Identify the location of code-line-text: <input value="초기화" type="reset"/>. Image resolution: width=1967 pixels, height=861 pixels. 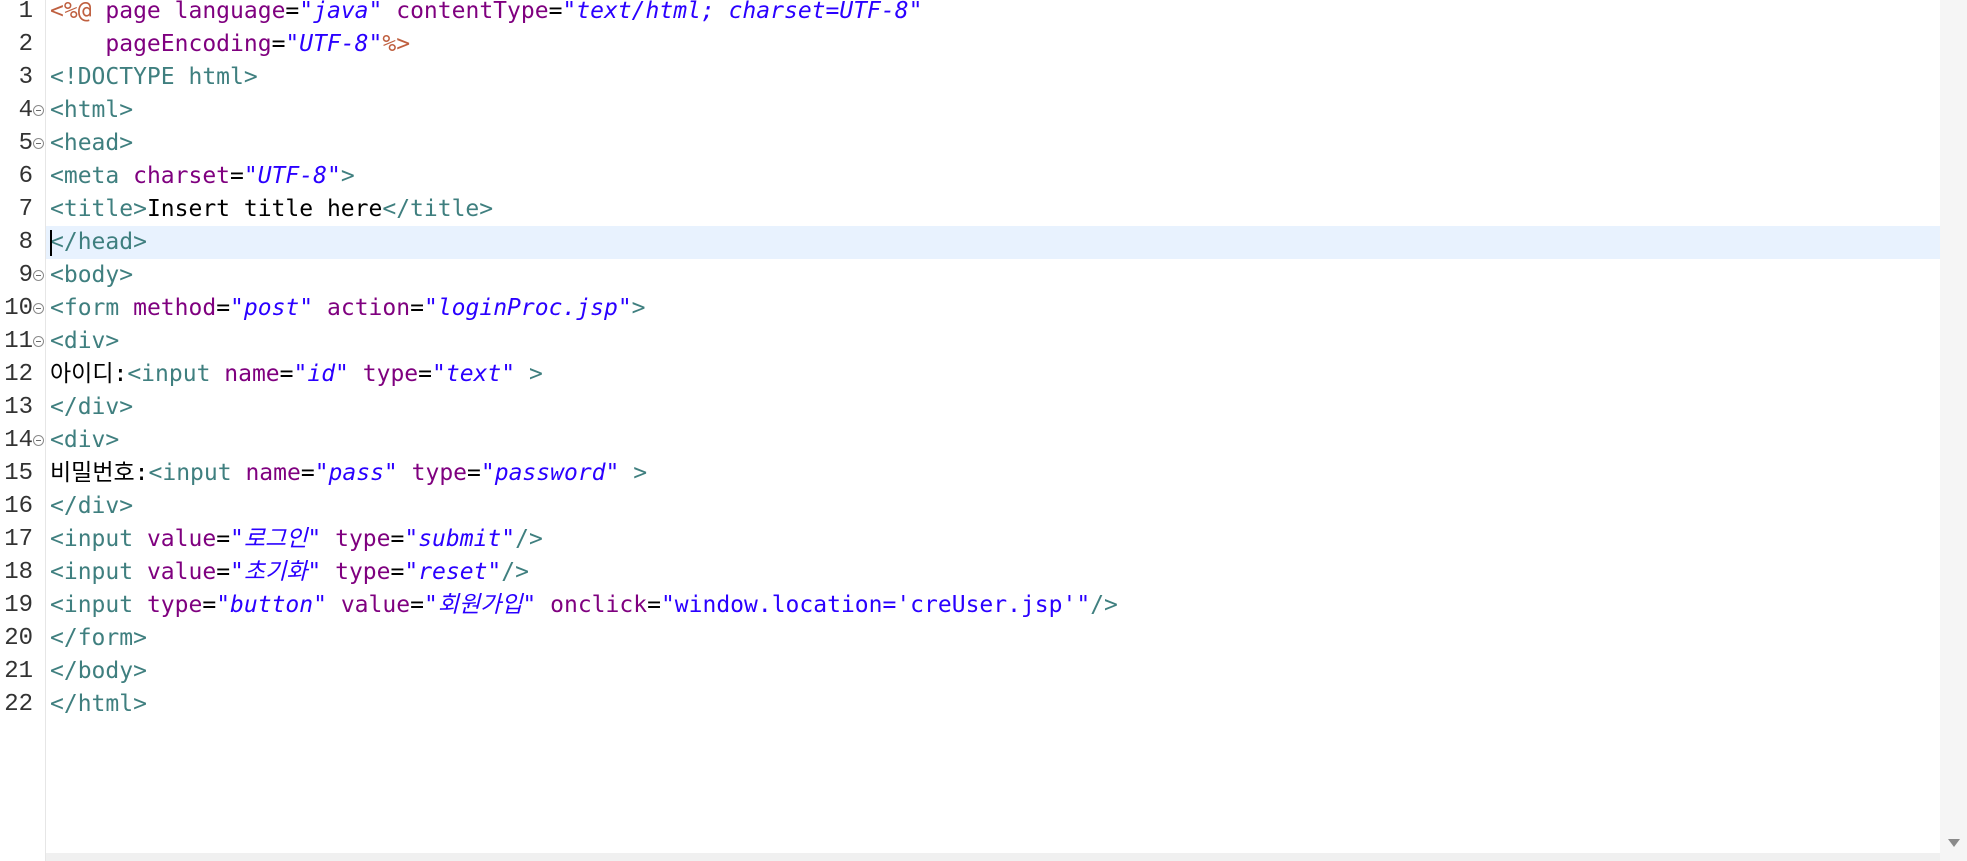
(289, 572).